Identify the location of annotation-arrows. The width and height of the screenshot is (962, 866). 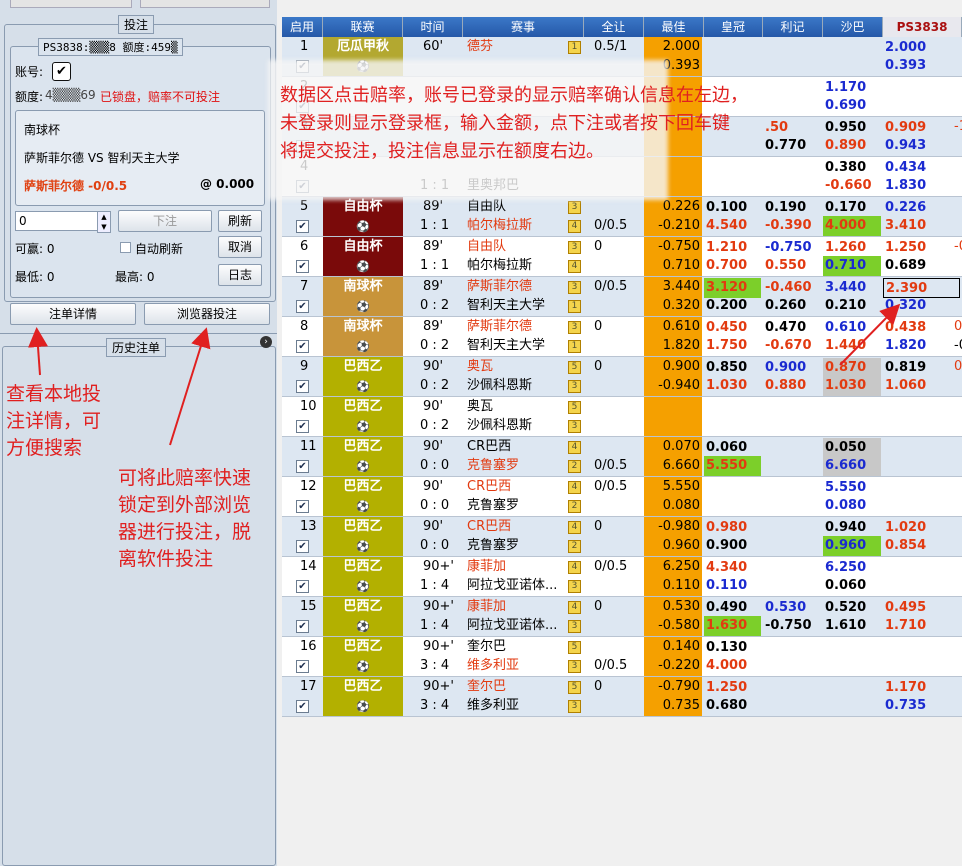
(464, 374).